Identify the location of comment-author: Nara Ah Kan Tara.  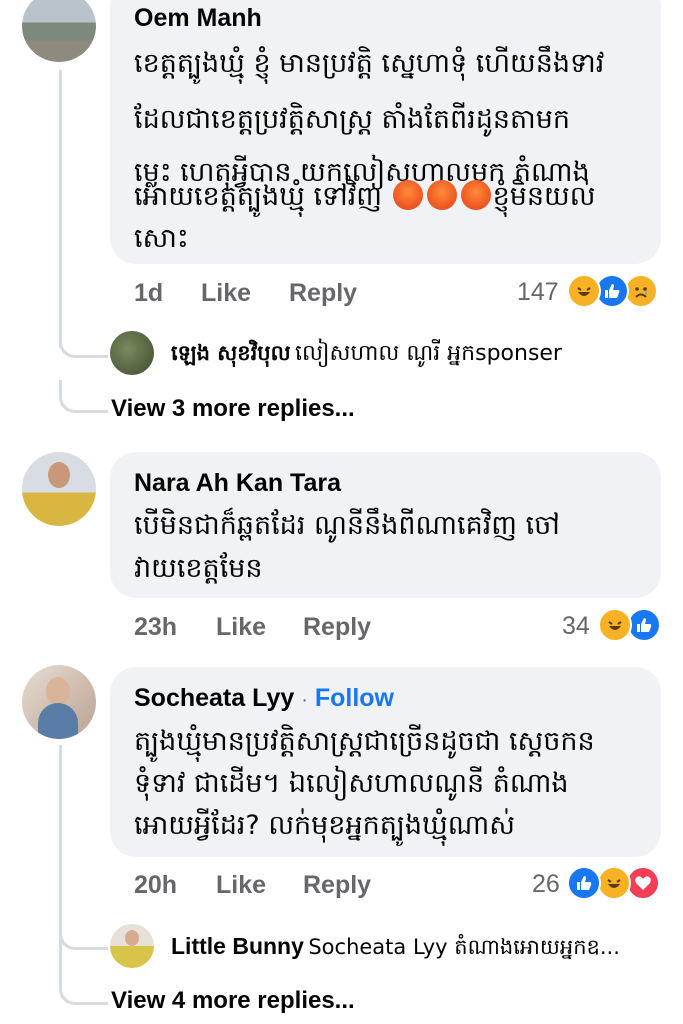
(237, 483).